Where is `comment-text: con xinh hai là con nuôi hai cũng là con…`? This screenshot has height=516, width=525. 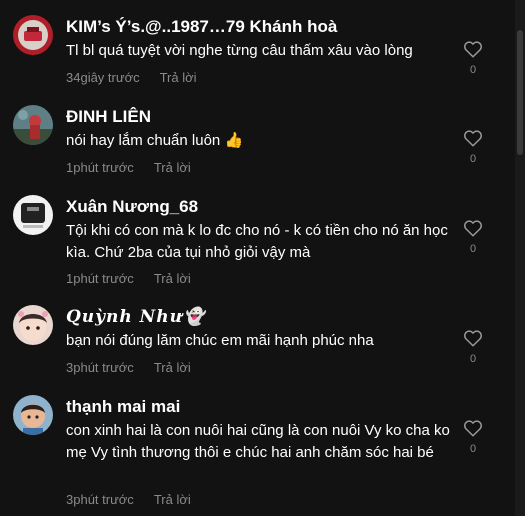 comment-text: con xinh hai là con nuôi hai cũng là con… is located at coordinates (258, 441).